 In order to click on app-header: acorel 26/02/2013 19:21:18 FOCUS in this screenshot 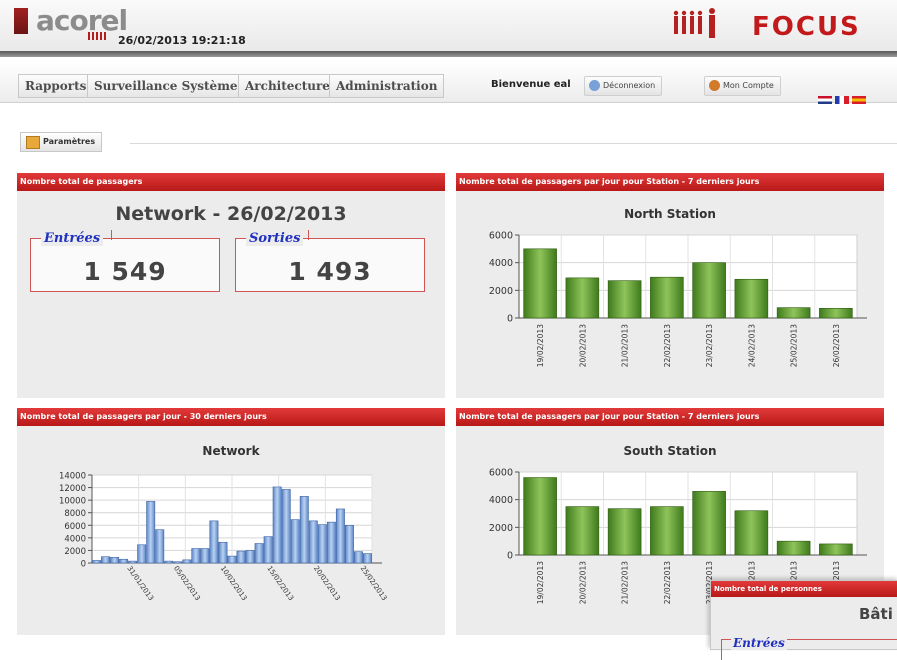, I will do `click(448, 26)`.